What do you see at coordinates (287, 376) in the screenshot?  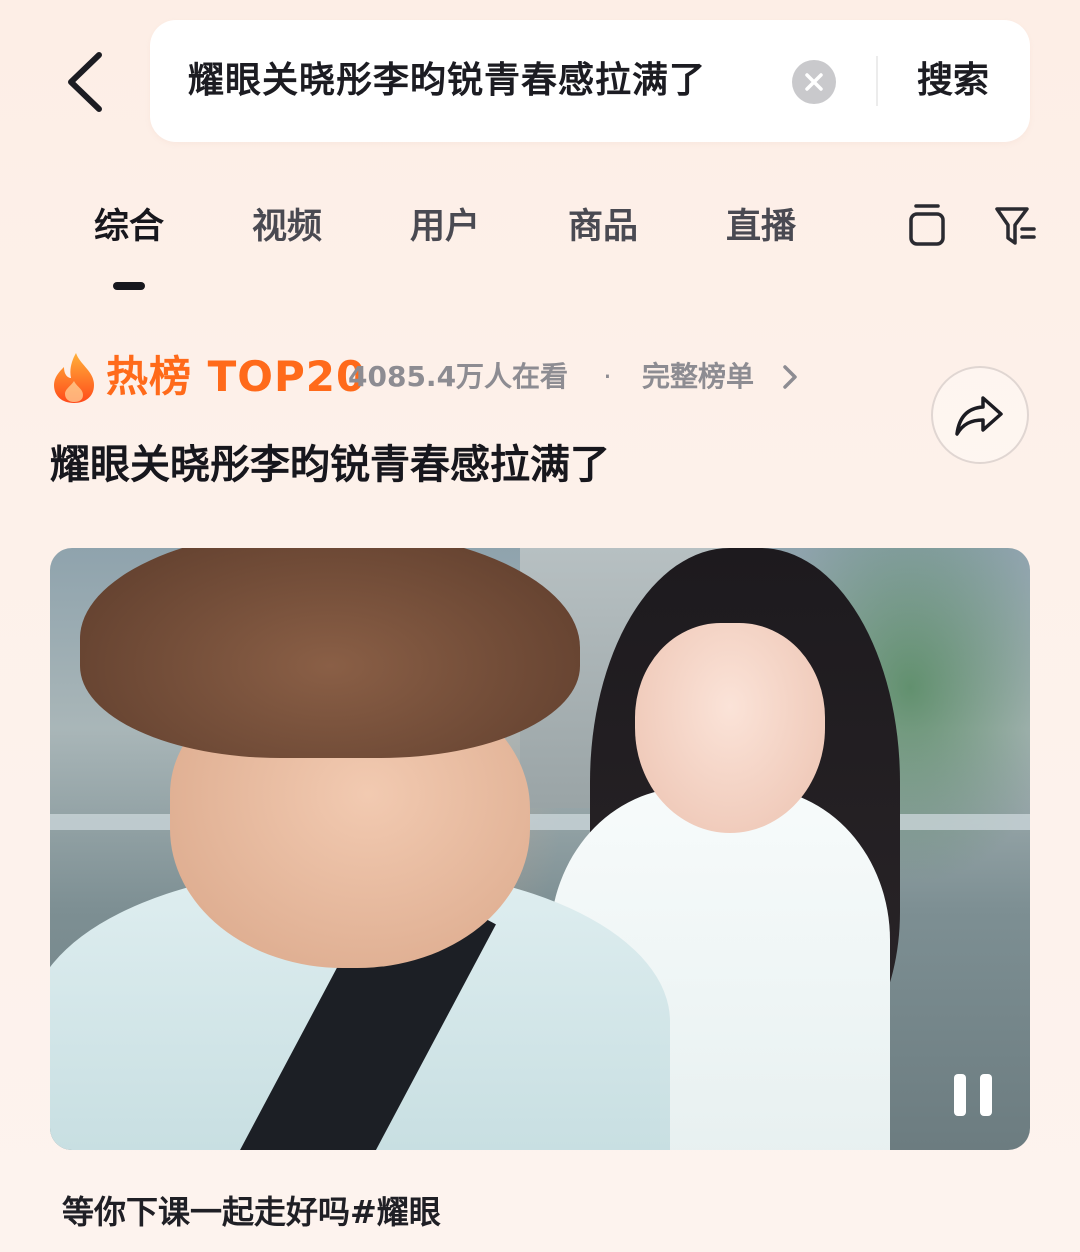 I see `hot-rank-label: TOP20` at bounding box center [287, 376].